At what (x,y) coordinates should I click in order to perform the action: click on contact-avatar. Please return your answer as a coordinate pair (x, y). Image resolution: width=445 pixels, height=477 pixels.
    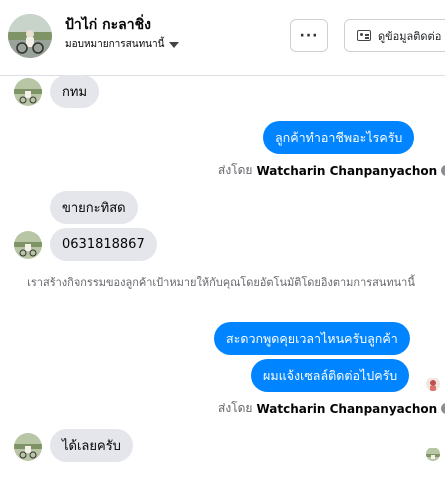
    Looking at the image, I should click on (30, 36).